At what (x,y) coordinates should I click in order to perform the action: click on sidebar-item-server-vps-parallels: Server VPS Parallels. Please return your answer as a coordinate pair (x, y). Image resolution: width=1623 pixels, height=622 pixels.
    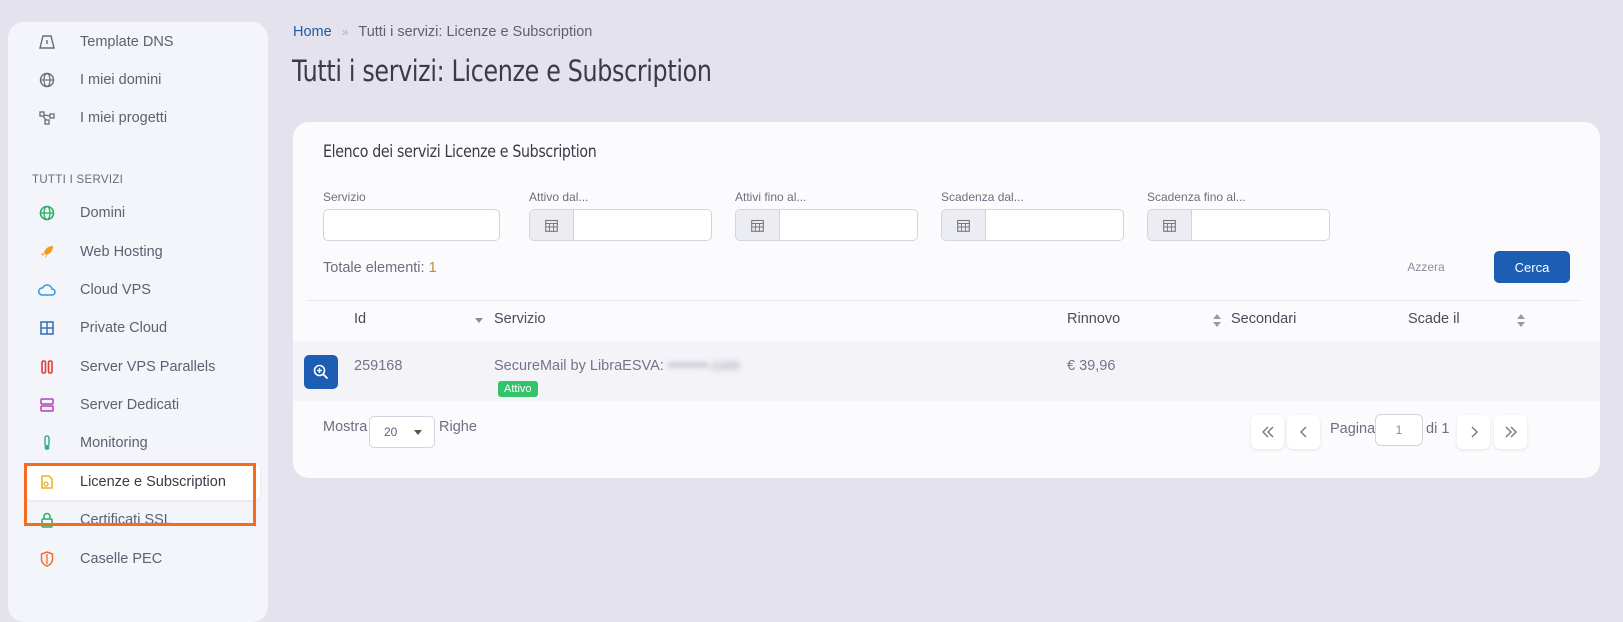
    Looking at the image, I should click on (143, 367).